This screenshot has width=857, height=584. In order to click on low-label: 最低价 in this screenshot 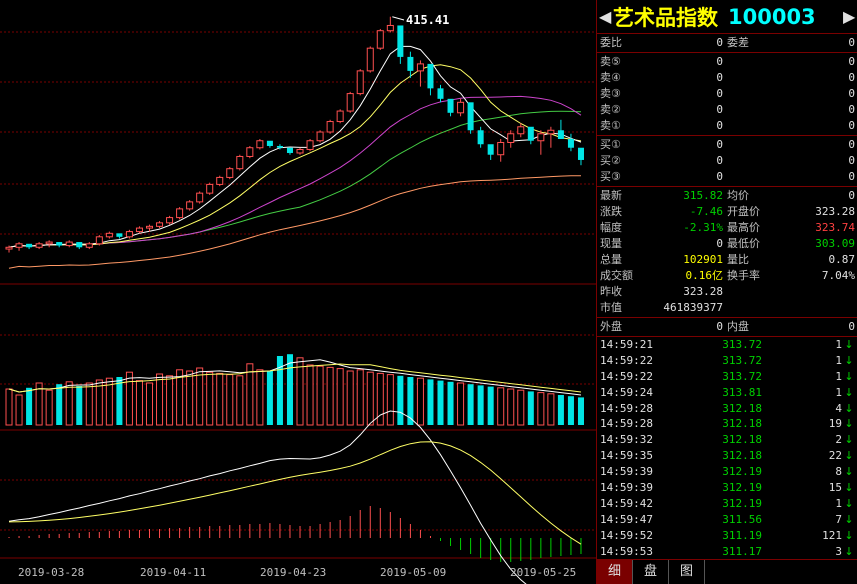, I will do `click(743, 243)`.